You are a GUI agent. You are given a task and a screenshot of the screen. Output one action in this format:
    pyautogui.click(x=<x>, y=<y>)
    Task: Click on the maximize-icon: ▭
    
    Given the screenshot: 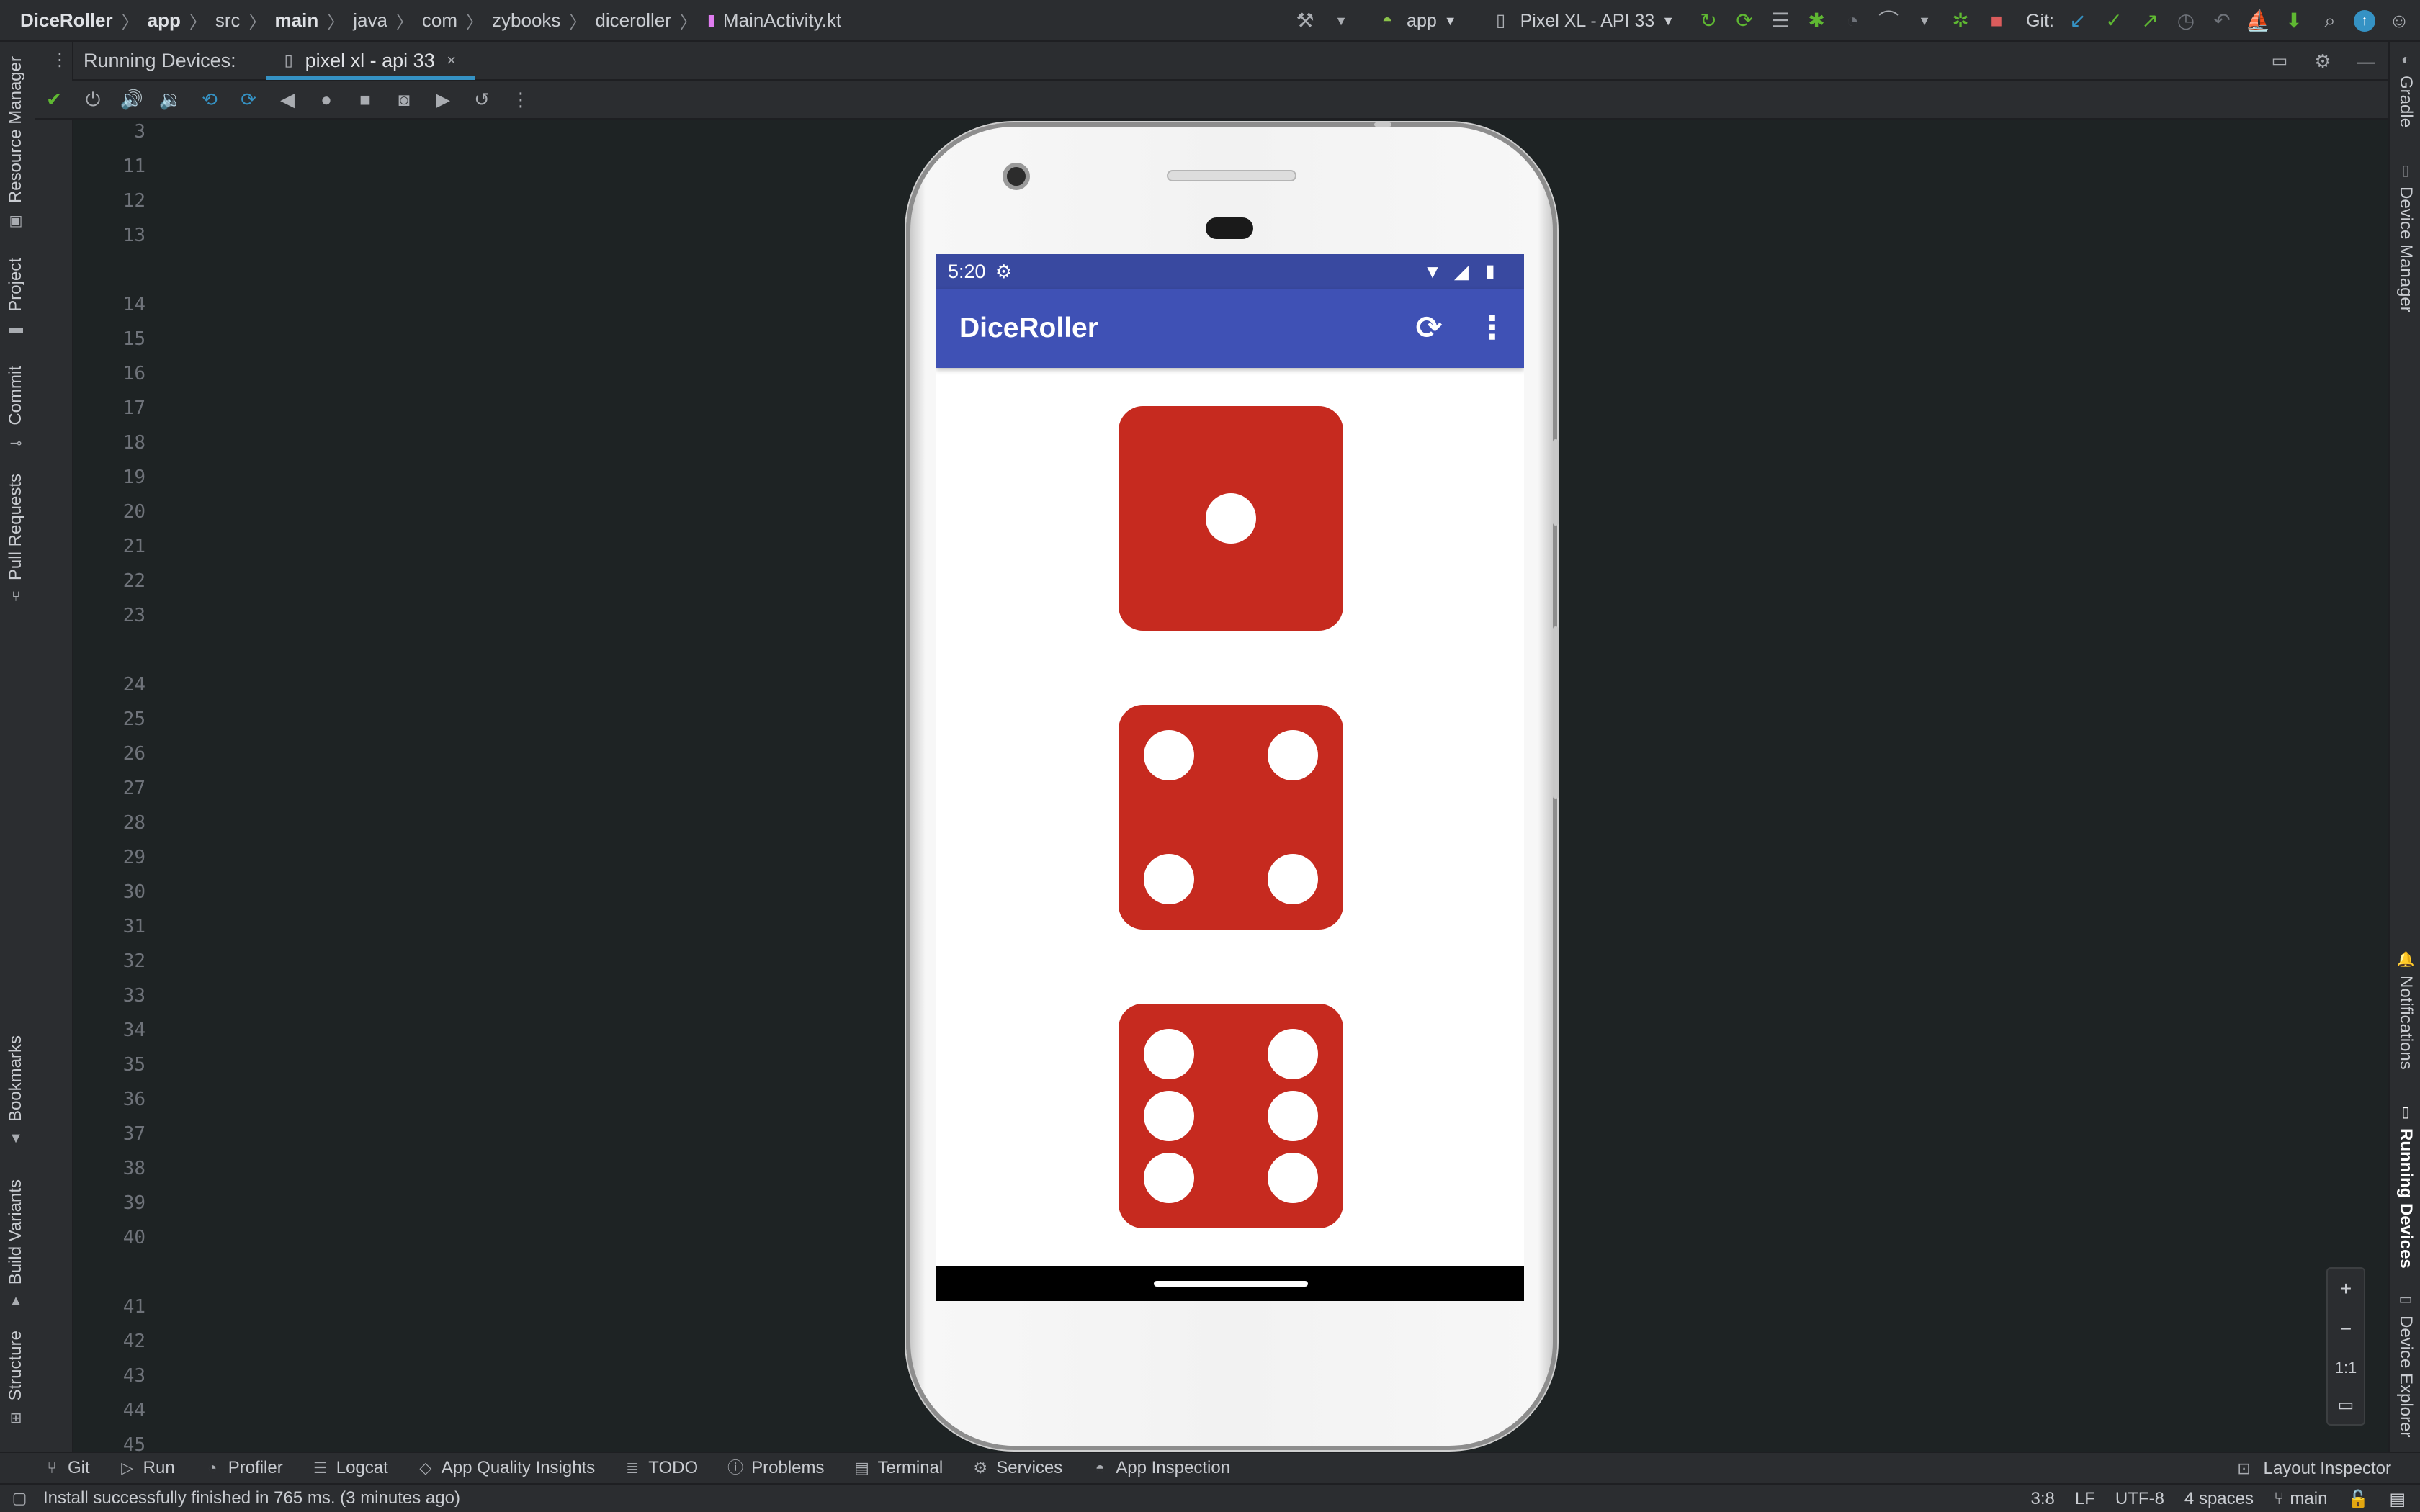 What is the action you would take?
    pyautogui.click(x=2279, y=61)
    